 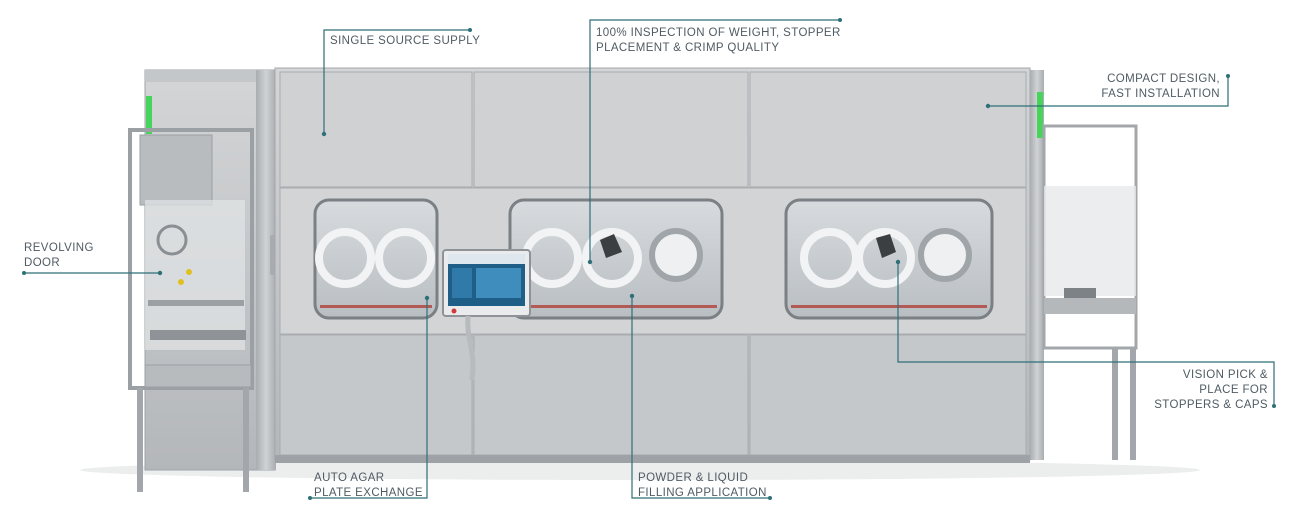 I want to click on window-left, so click(x=376, y=259).